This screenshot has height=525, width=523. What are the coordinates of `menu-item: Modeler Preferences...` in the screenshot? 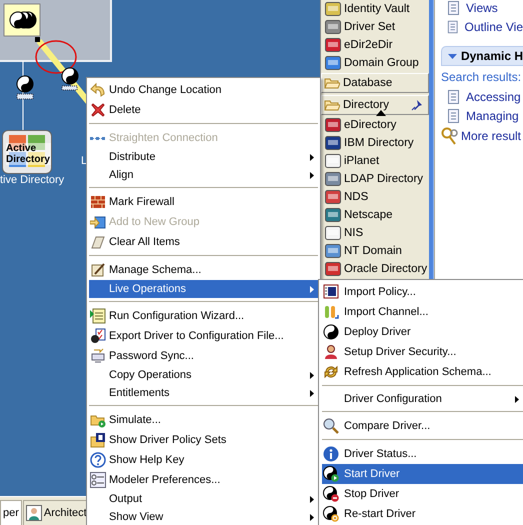 It's located at (203, 480).